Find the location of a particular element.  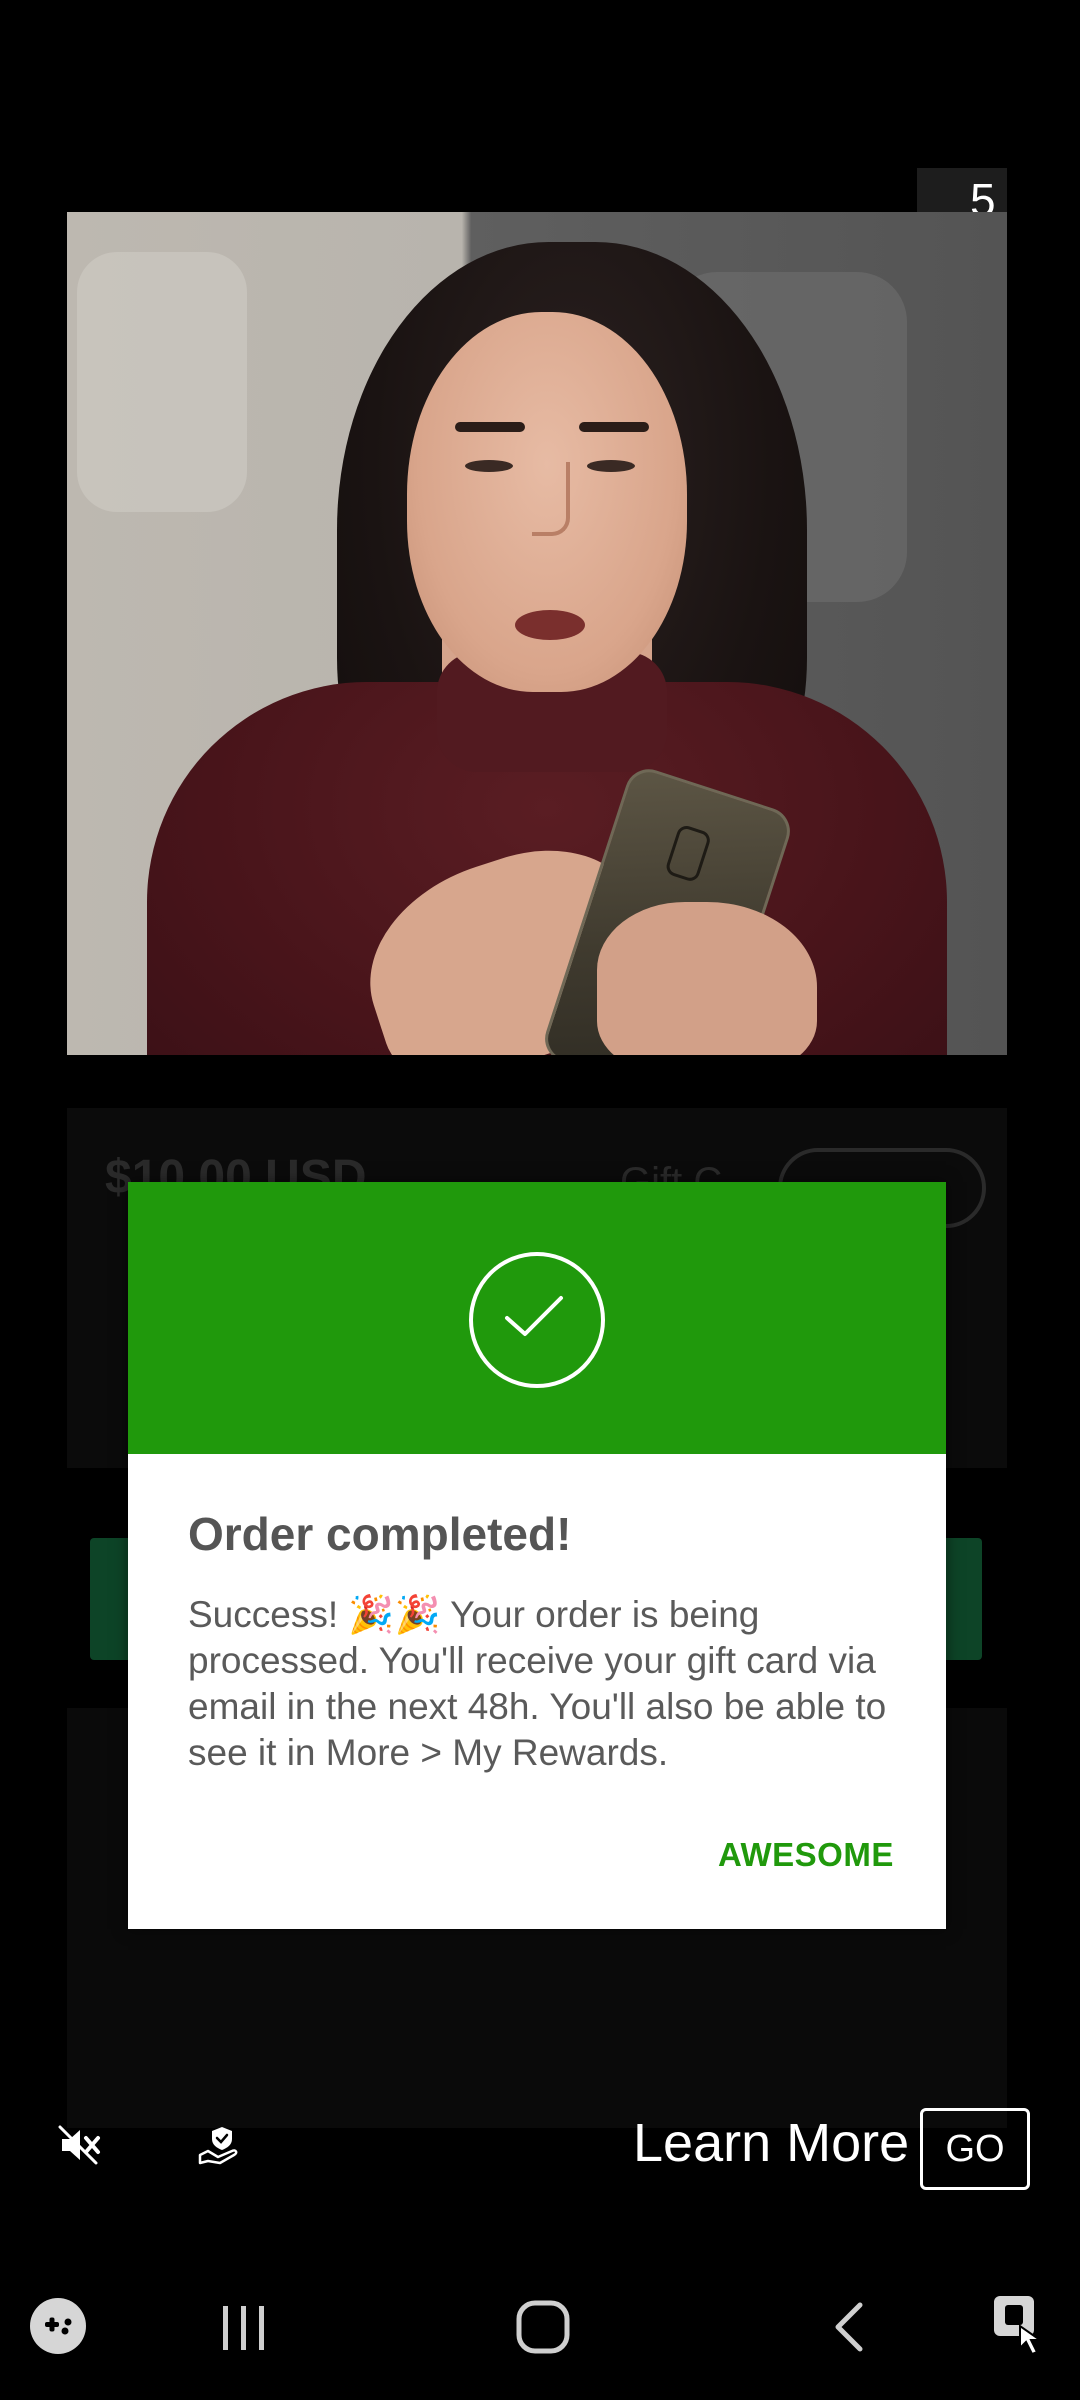

checkmark-circle-icon is located at coordinates (537, 1320).